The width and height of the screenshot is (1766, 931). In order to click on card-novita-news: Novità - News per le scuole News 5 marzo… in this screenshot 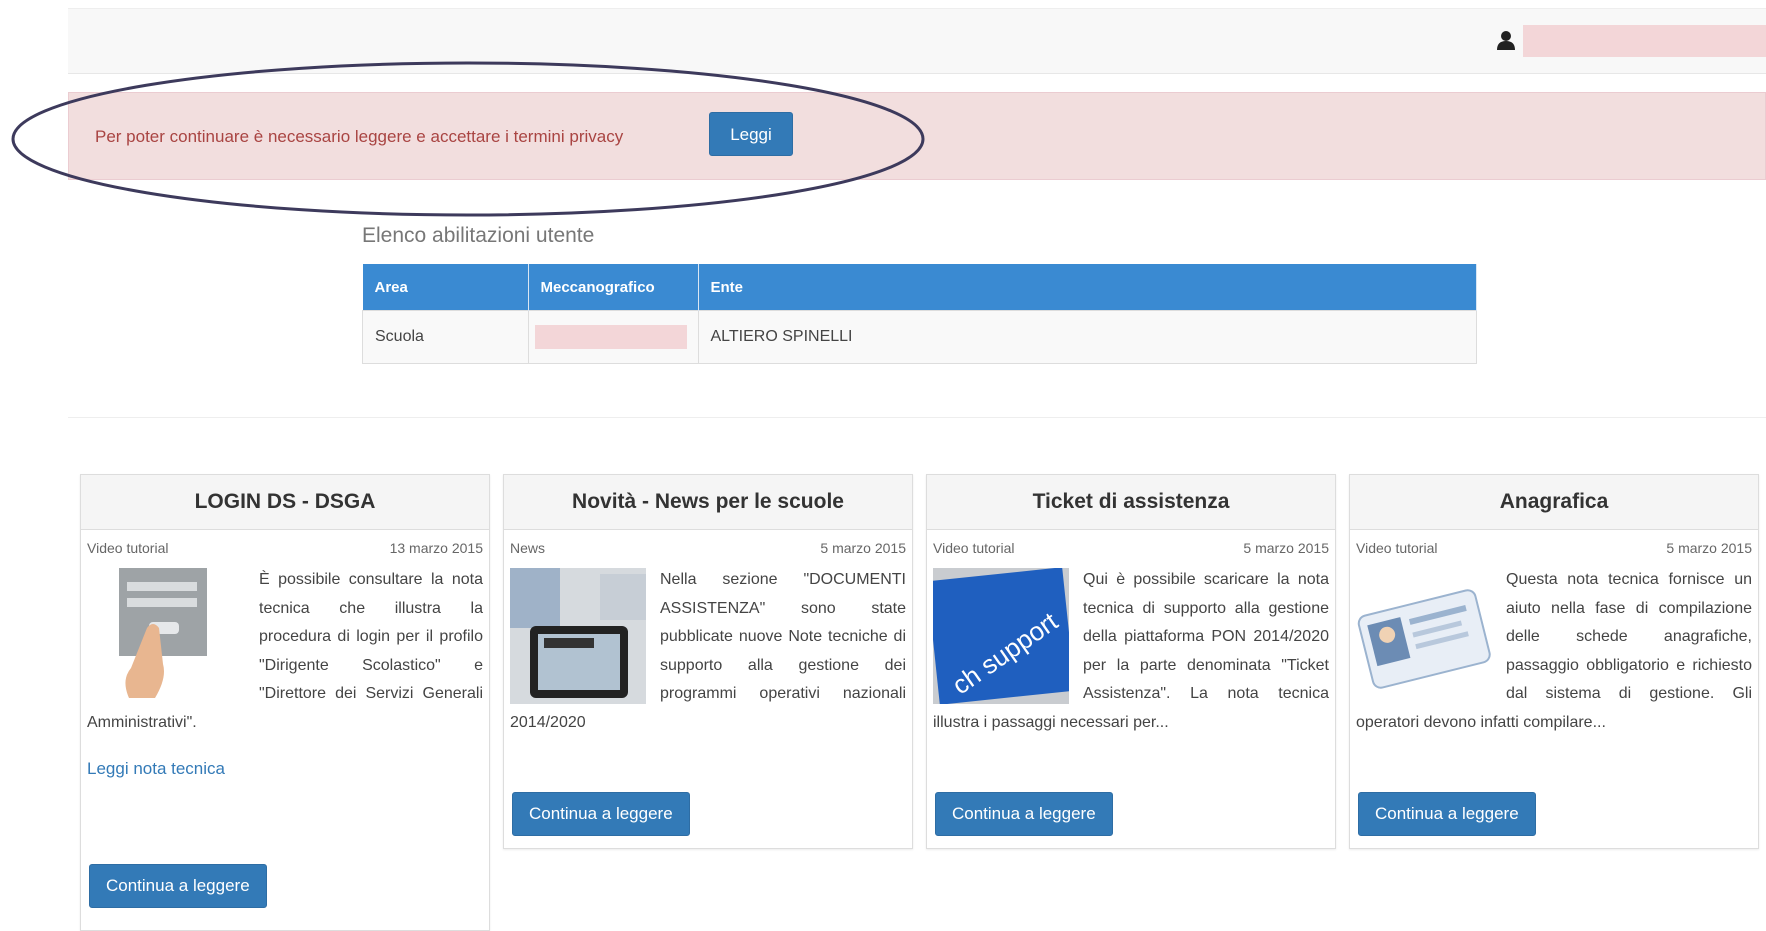, I will do `click(708, 661)`.